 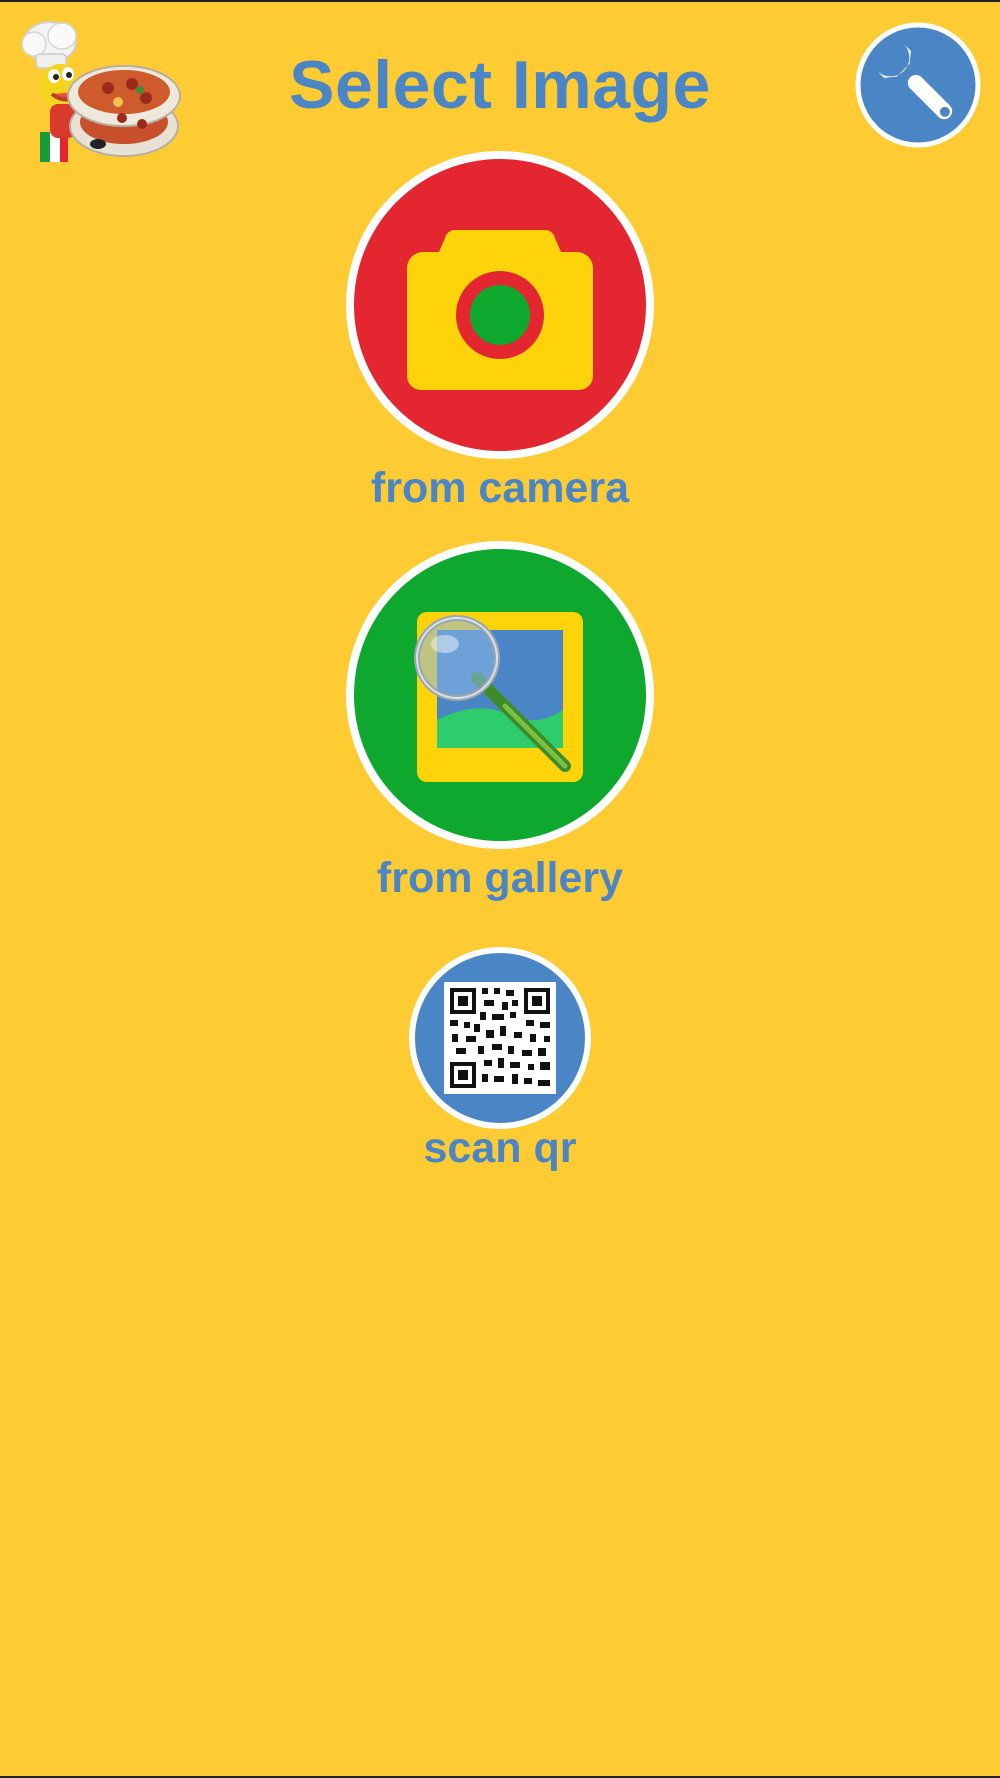 I want to click on qr-code-icon, so click(x=500, y=1038).